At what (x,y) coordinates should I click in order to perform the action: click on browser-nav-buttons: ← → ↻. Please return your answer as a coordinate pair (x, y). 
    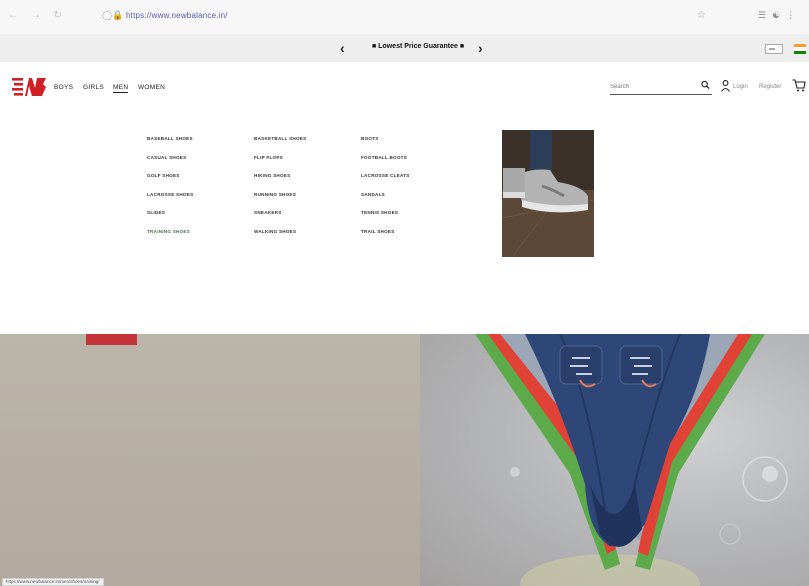
    Looking at the image, I should click on (37, 15).